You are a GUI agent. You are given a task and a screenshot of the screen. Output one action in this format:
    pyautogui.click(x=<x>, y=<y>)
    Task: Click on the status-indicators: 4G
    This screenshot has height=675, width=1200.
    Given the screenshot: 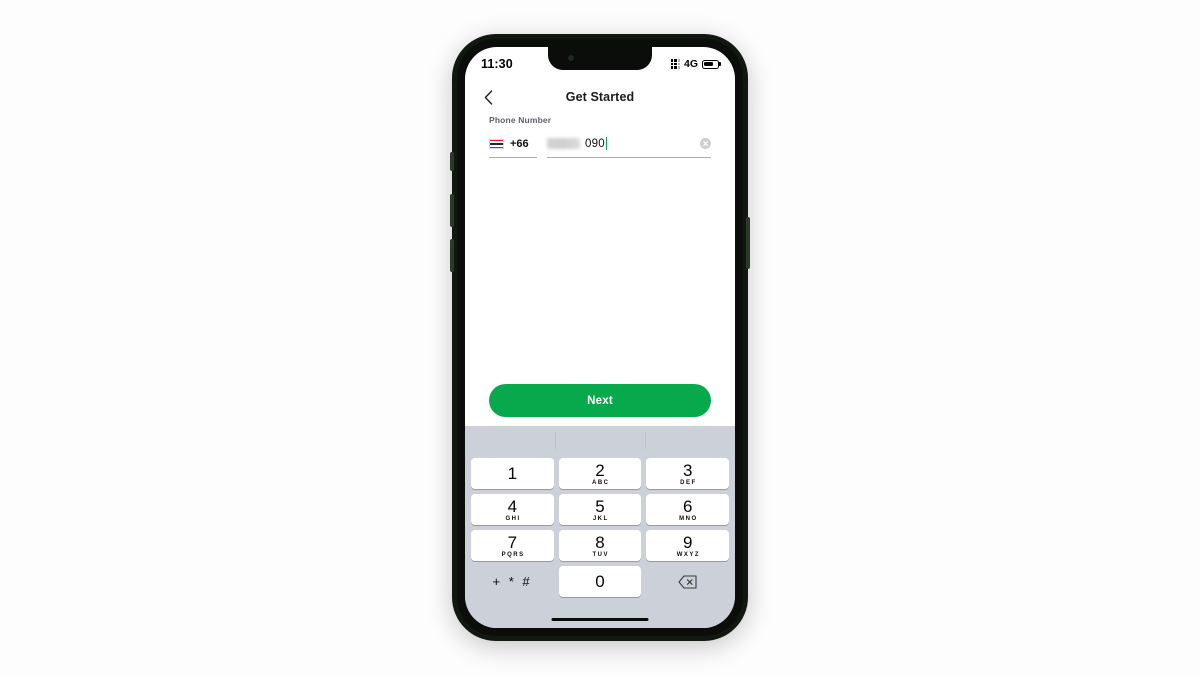 What is the action you would take?
    pyautogui.click(x=695, y=63)
    